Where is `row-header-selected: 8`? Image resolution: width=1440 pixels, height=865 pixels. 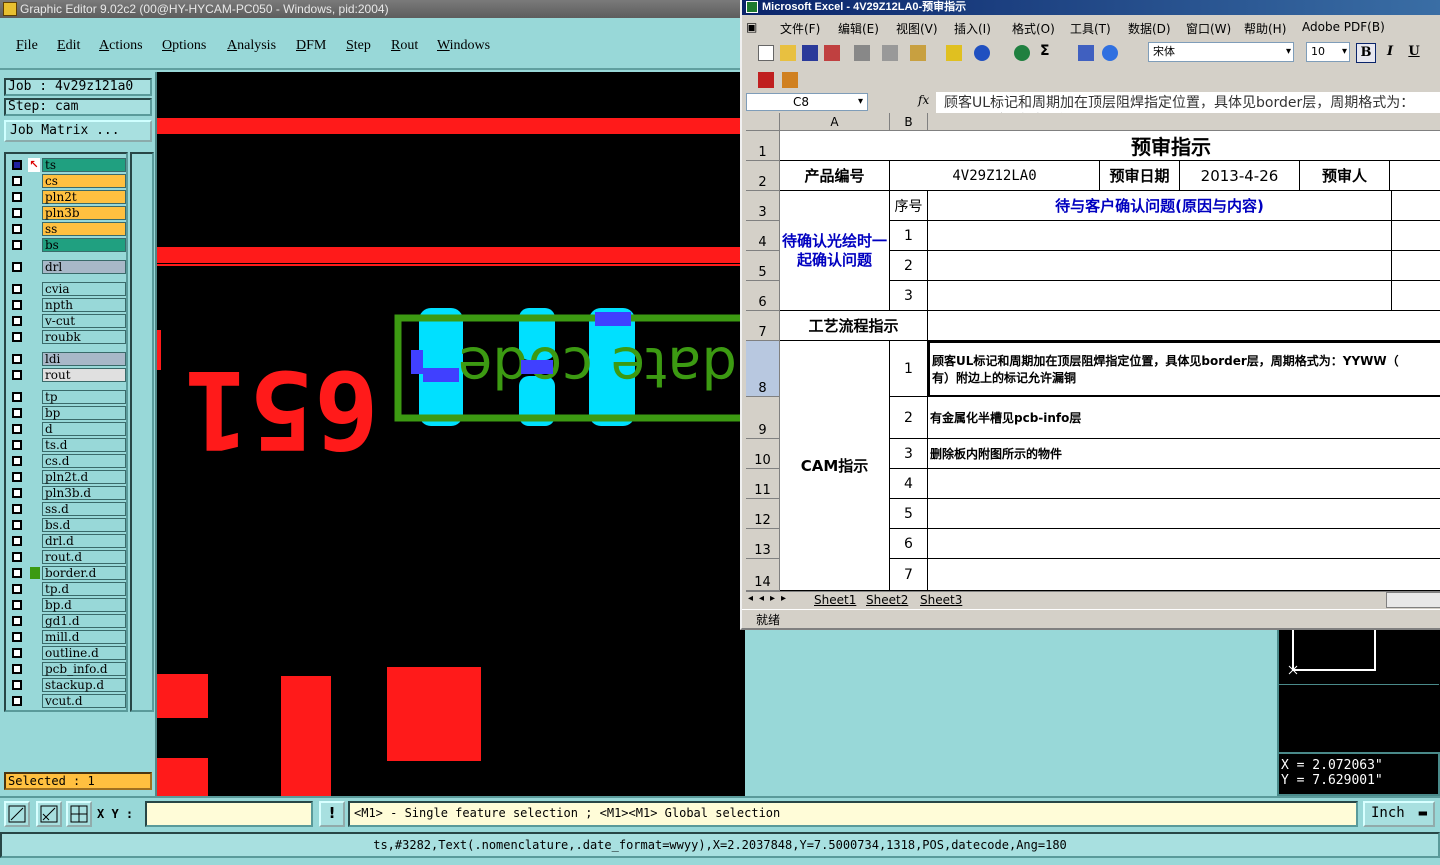 row-header-selected: 8 is located at coordinates (763, 369).